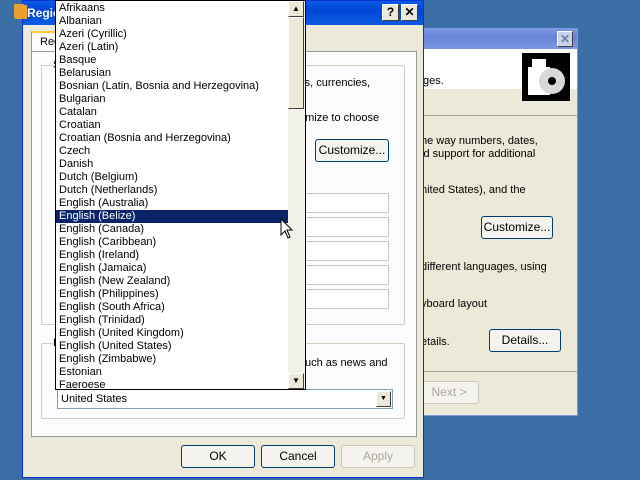 The height and width of the screenshot is (480, 640). Describe the element at coordinates (172, 112) in the screenshot. I see `language-list-item: Catalan` at that location.